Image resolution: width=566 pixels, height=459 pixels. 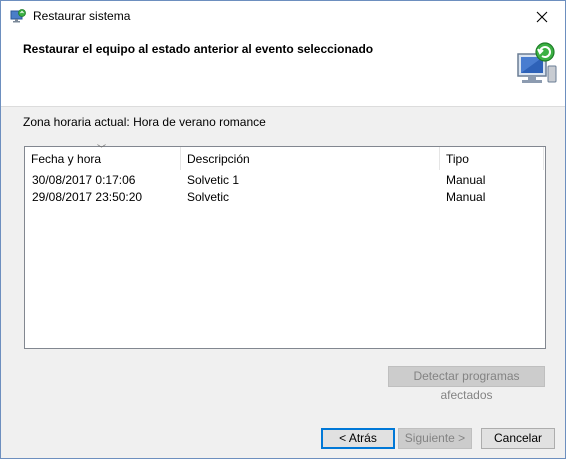 What do you see at coordinates (103, 157) in the screenshot?
I see `column-header-date: ﹀ Fecha y hora` at bounding box center [103, 157].